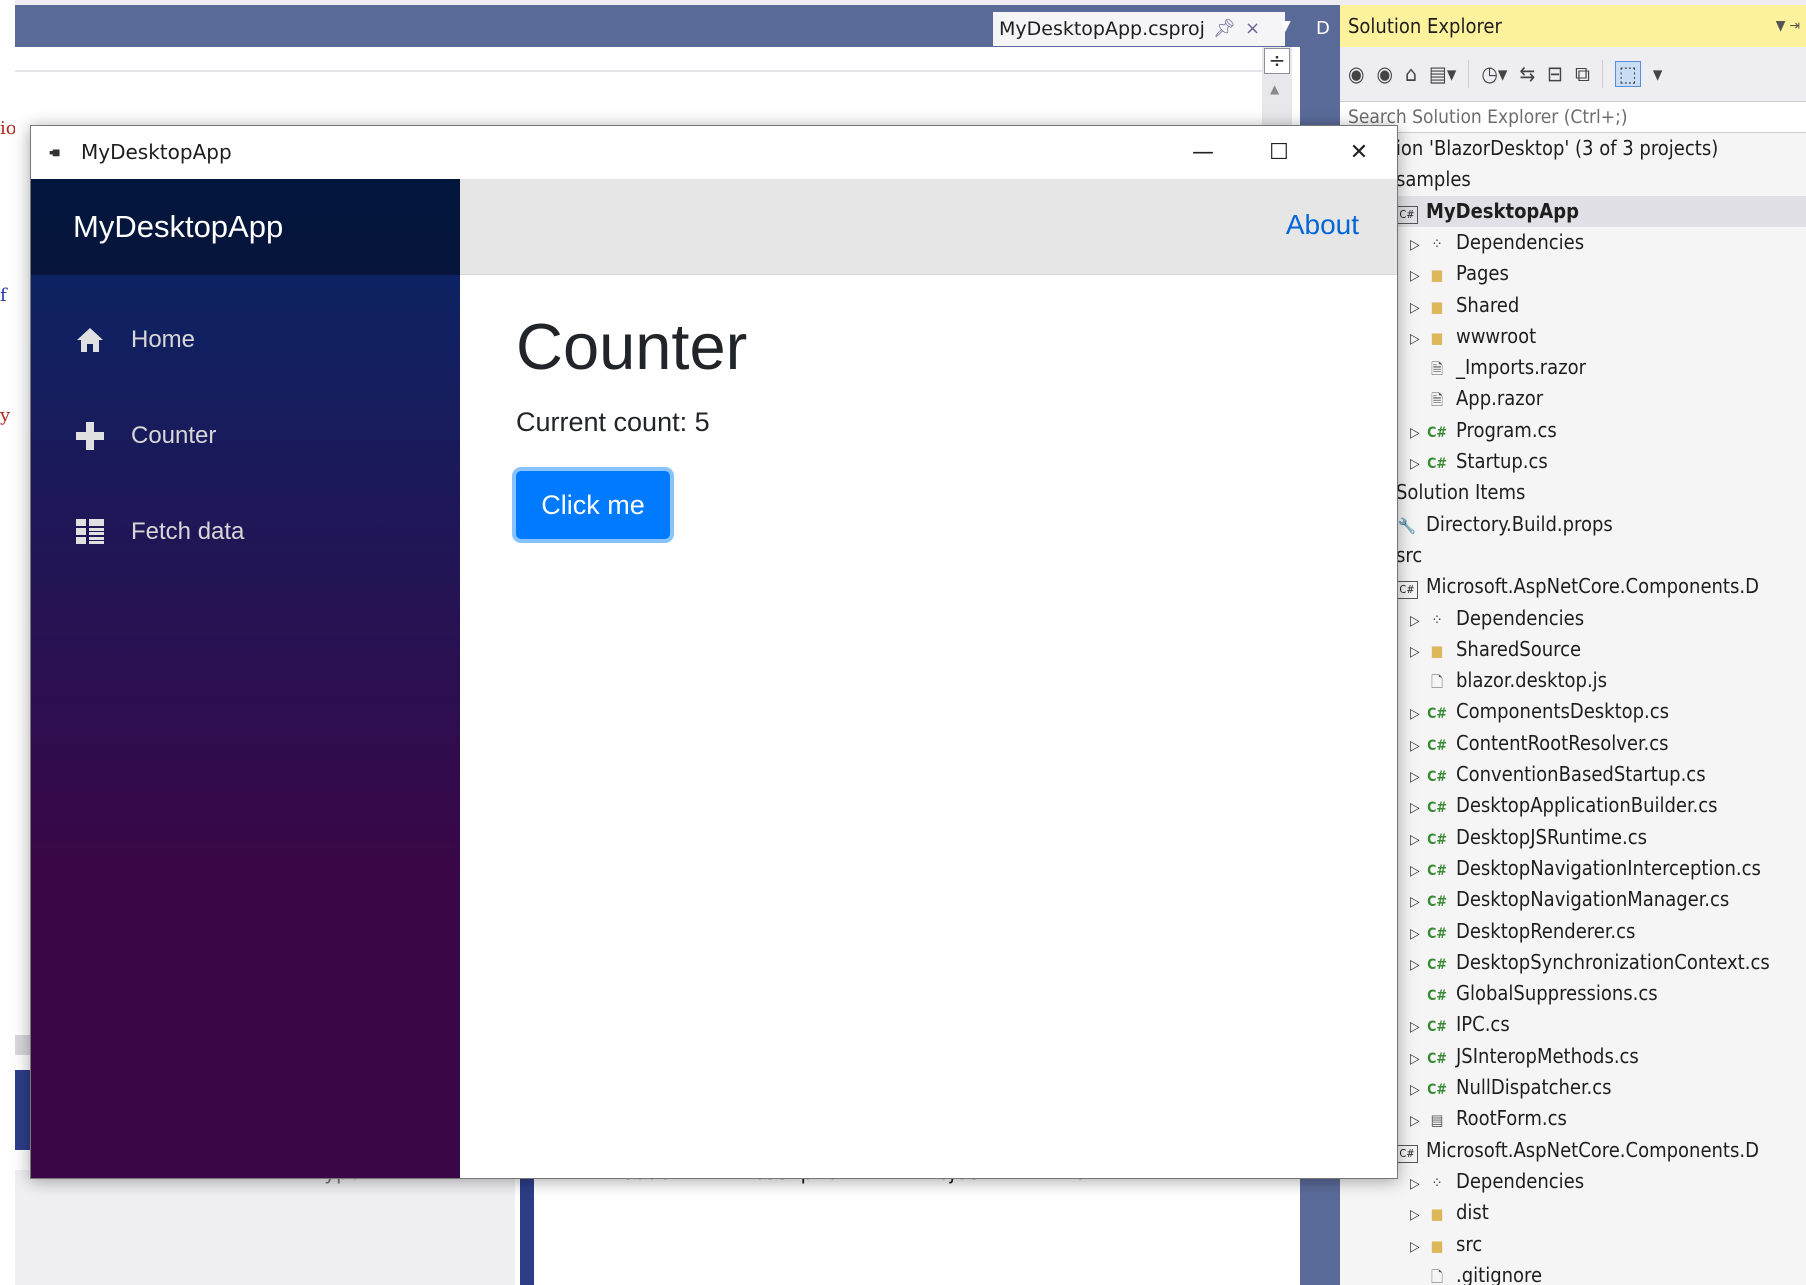 This screenshot has width=1806, height=1285. I want to click on close-icon: ✕, so click(1359, 152).